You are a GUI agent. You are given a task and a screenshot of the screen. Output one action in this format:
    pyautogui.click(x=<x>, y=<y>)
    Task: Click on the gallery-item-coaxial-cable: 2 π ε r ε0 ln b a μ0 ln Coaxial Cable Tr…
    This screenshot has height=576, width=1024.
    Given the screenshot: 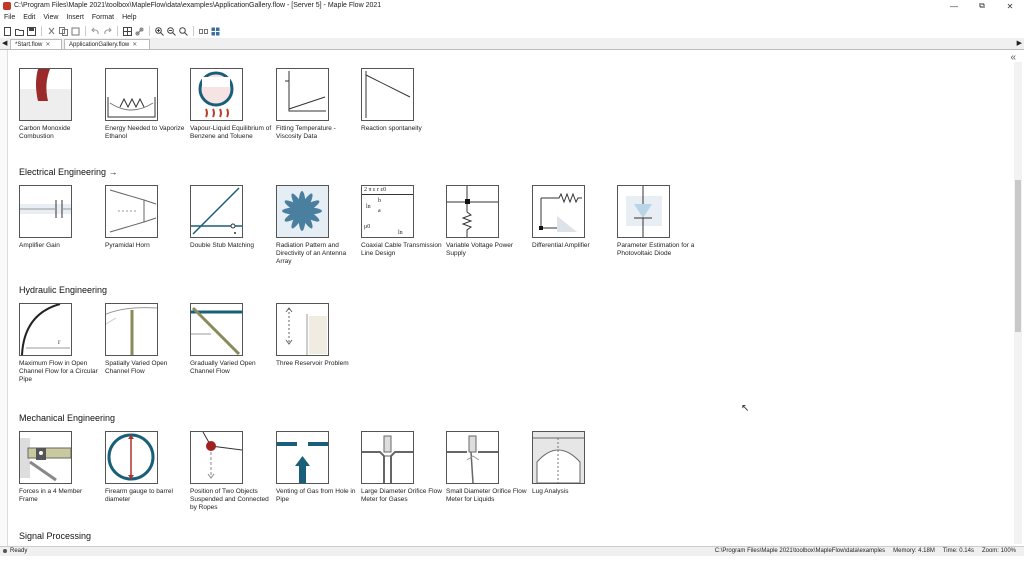 What is the action you would take?
    pyautogui.click(x=402, y=221)
    